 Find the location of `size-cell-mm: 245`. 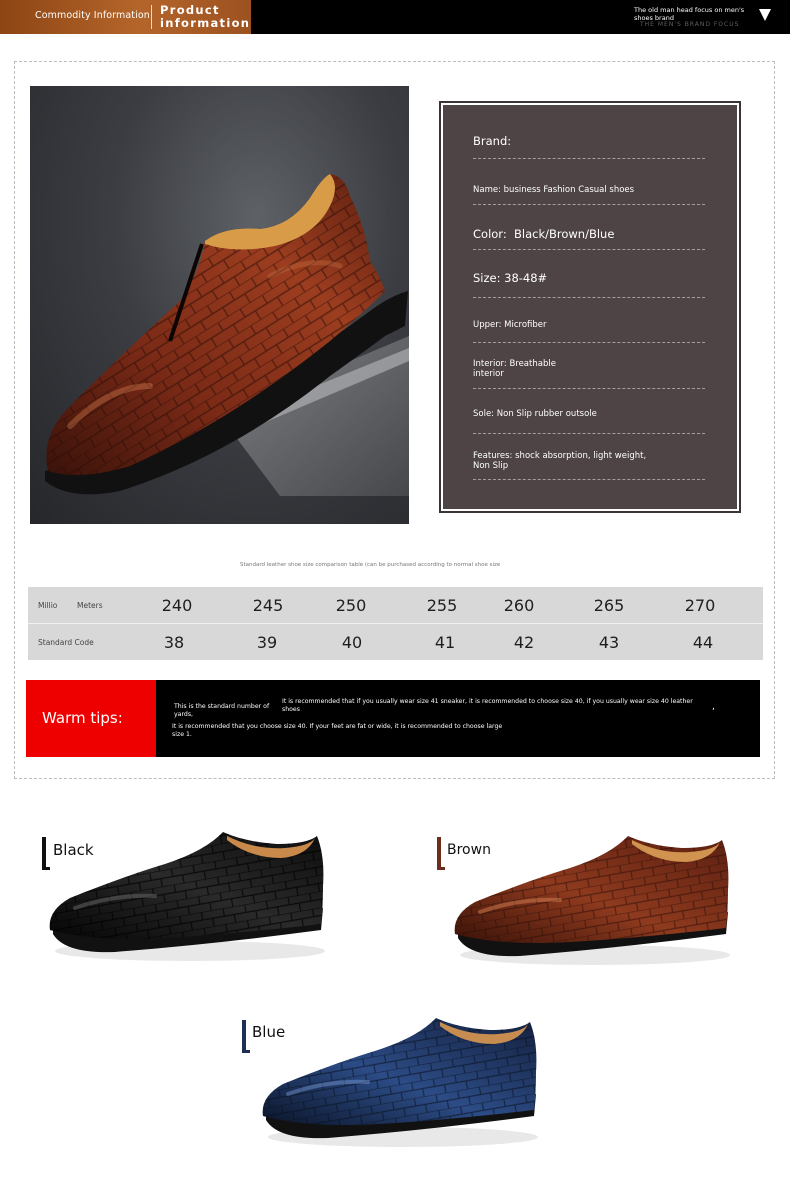

size-cell-mm: 245 is located at coordinates (268, 605).